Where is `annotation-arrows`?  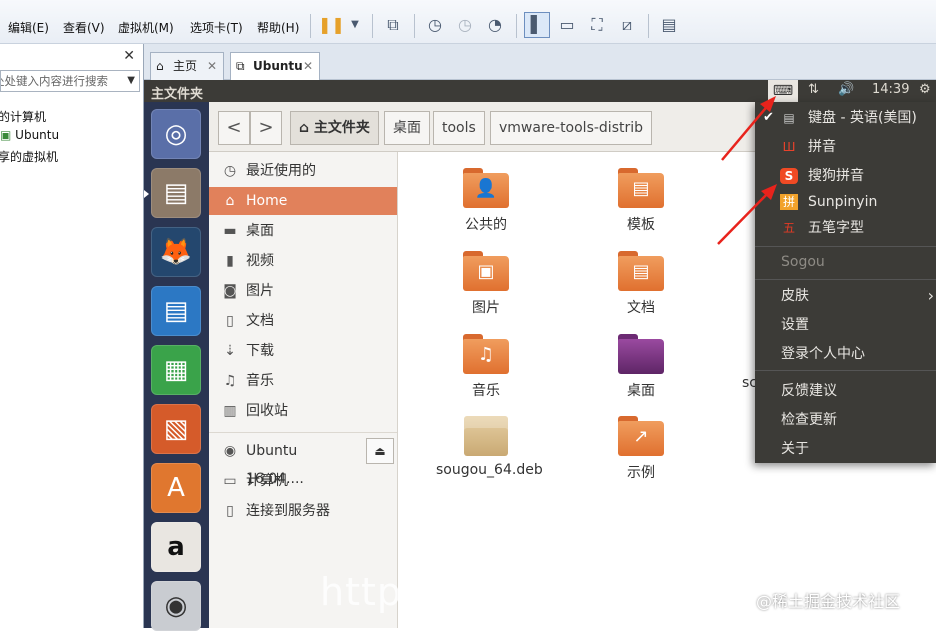
annotation-arrows is located at coordinates (747, 170).